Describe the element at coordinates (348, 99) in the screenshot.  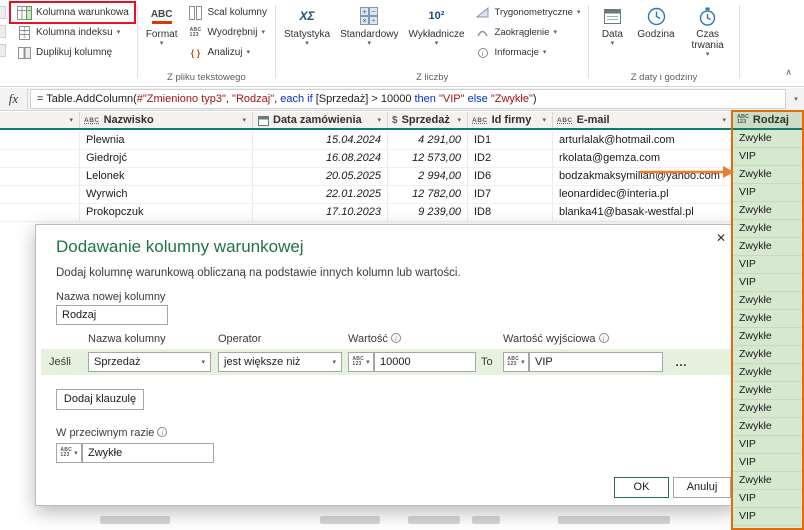
I see `formula-token: [Sprzedaż] >` at that location.